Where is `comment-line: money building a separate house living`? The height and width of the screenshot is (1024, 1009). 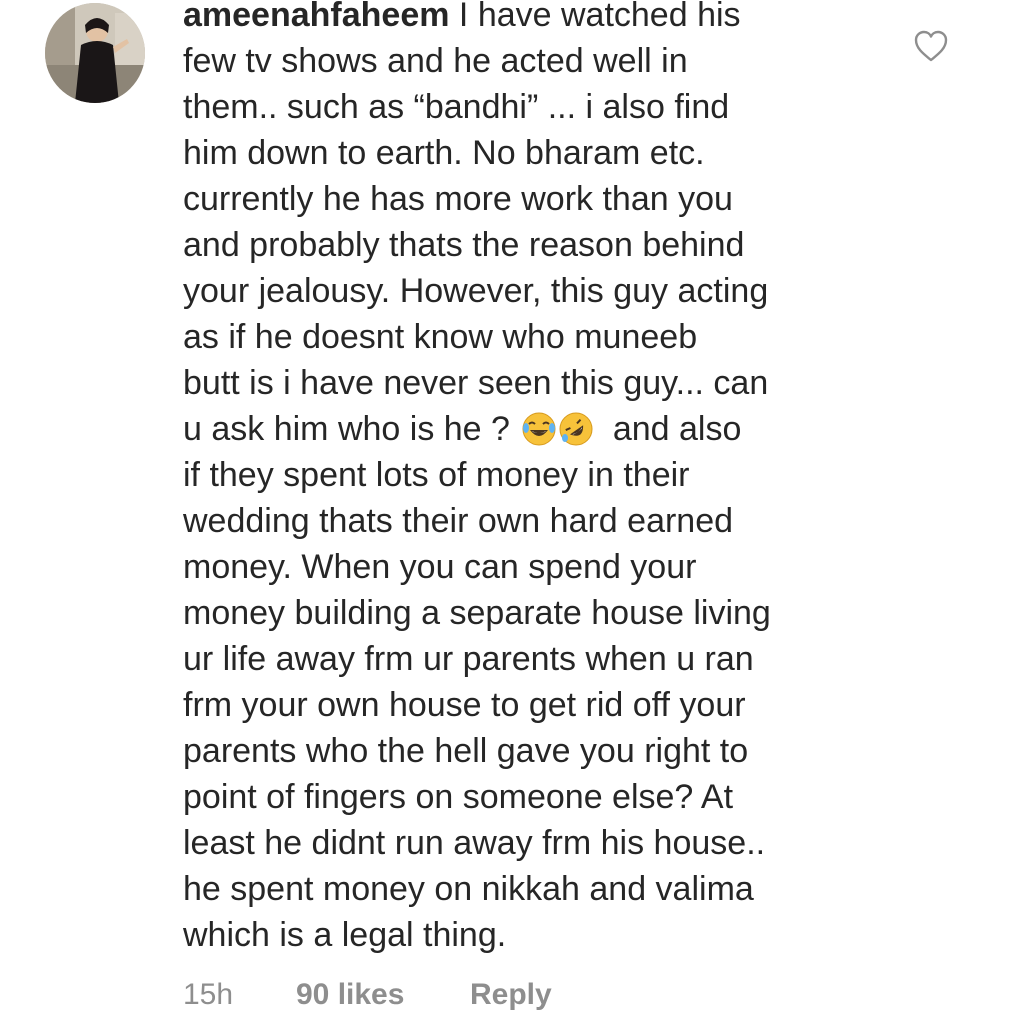
comment-line: money building a separate house living is located at coordinates (477, 613).